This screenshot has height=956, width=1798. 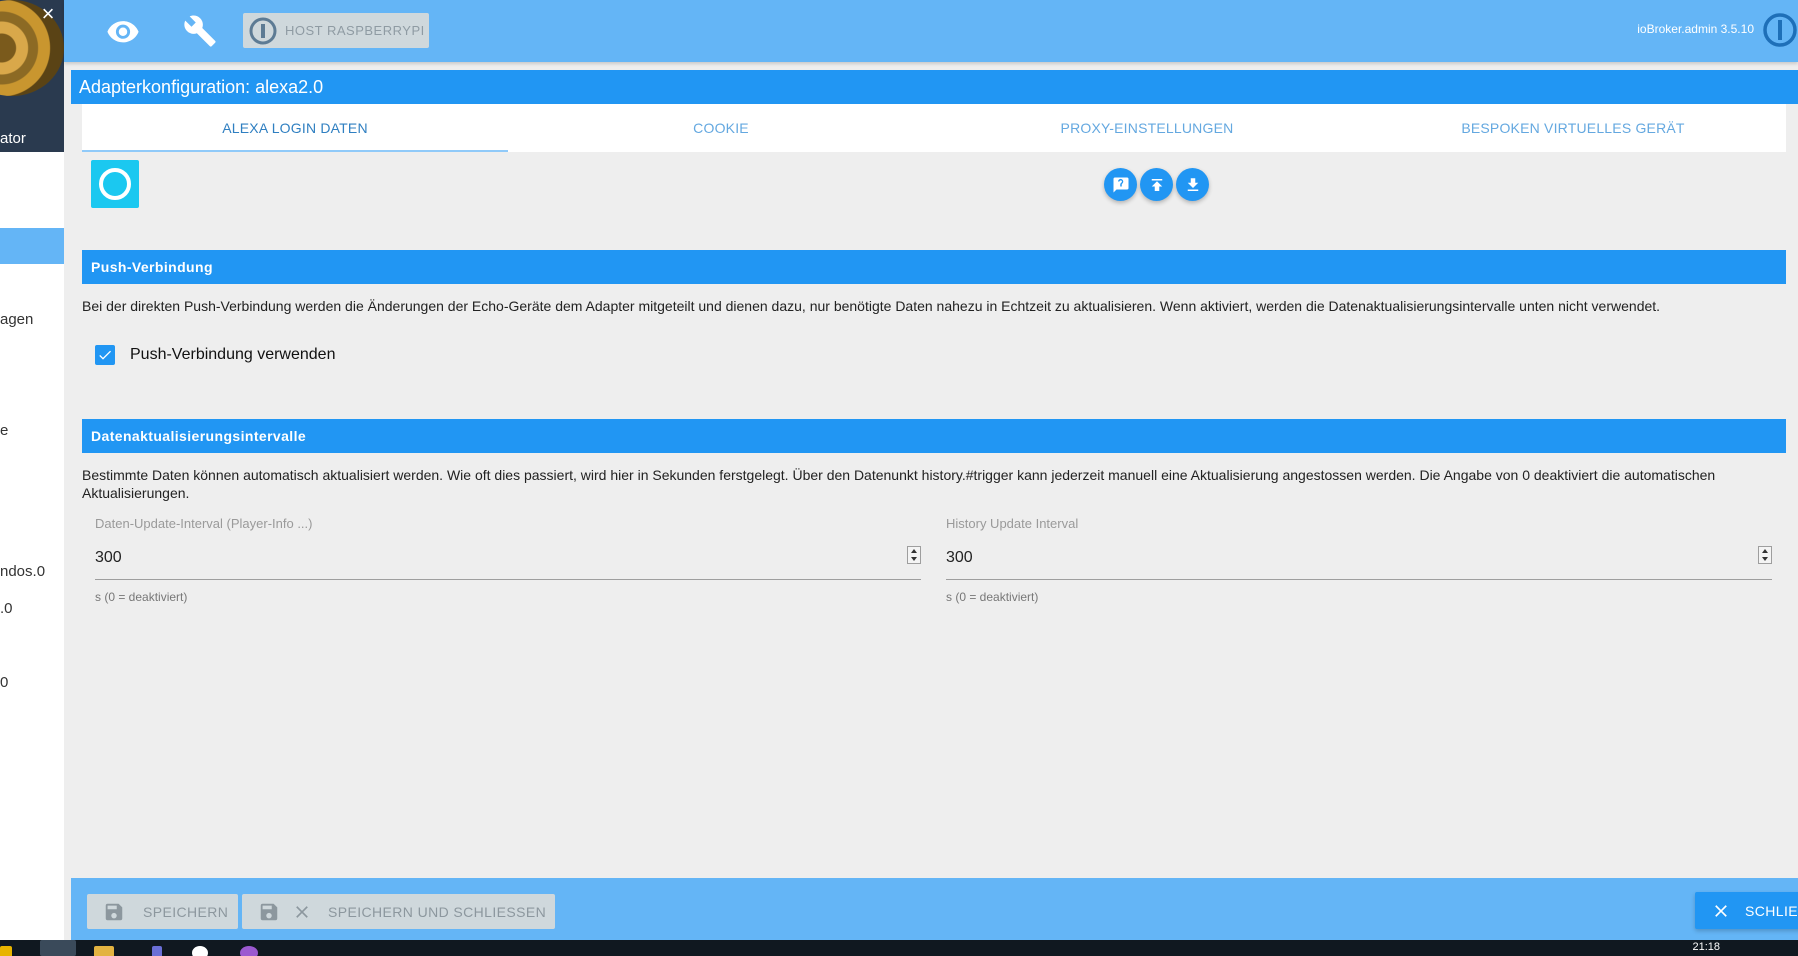 I want to click on section-heading-push: Push-Verbindung, so click(x=934, y=267).